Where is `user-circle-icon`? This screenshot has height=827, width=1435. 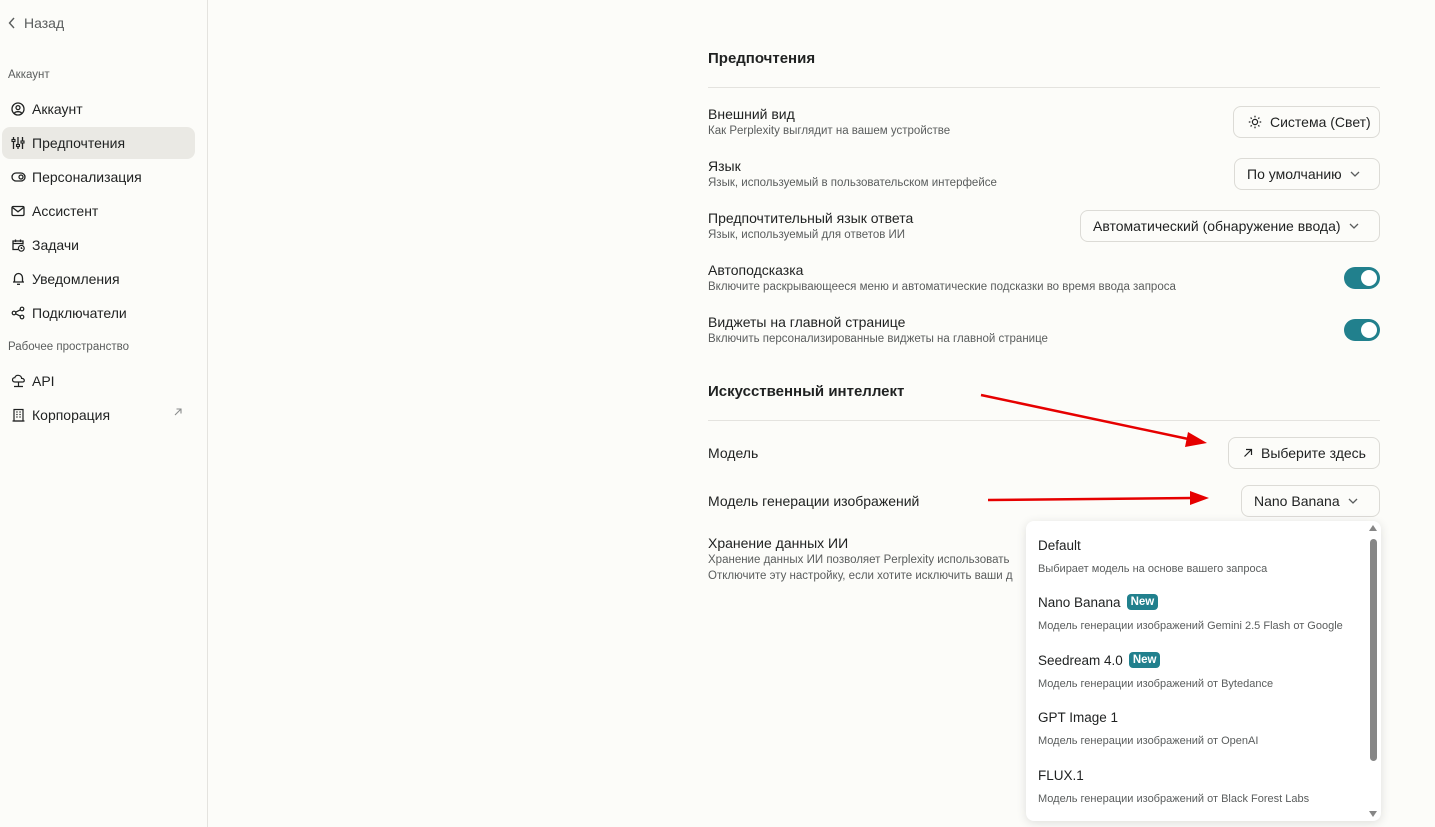 user-circle-icon is located at coordinates (18, 109).